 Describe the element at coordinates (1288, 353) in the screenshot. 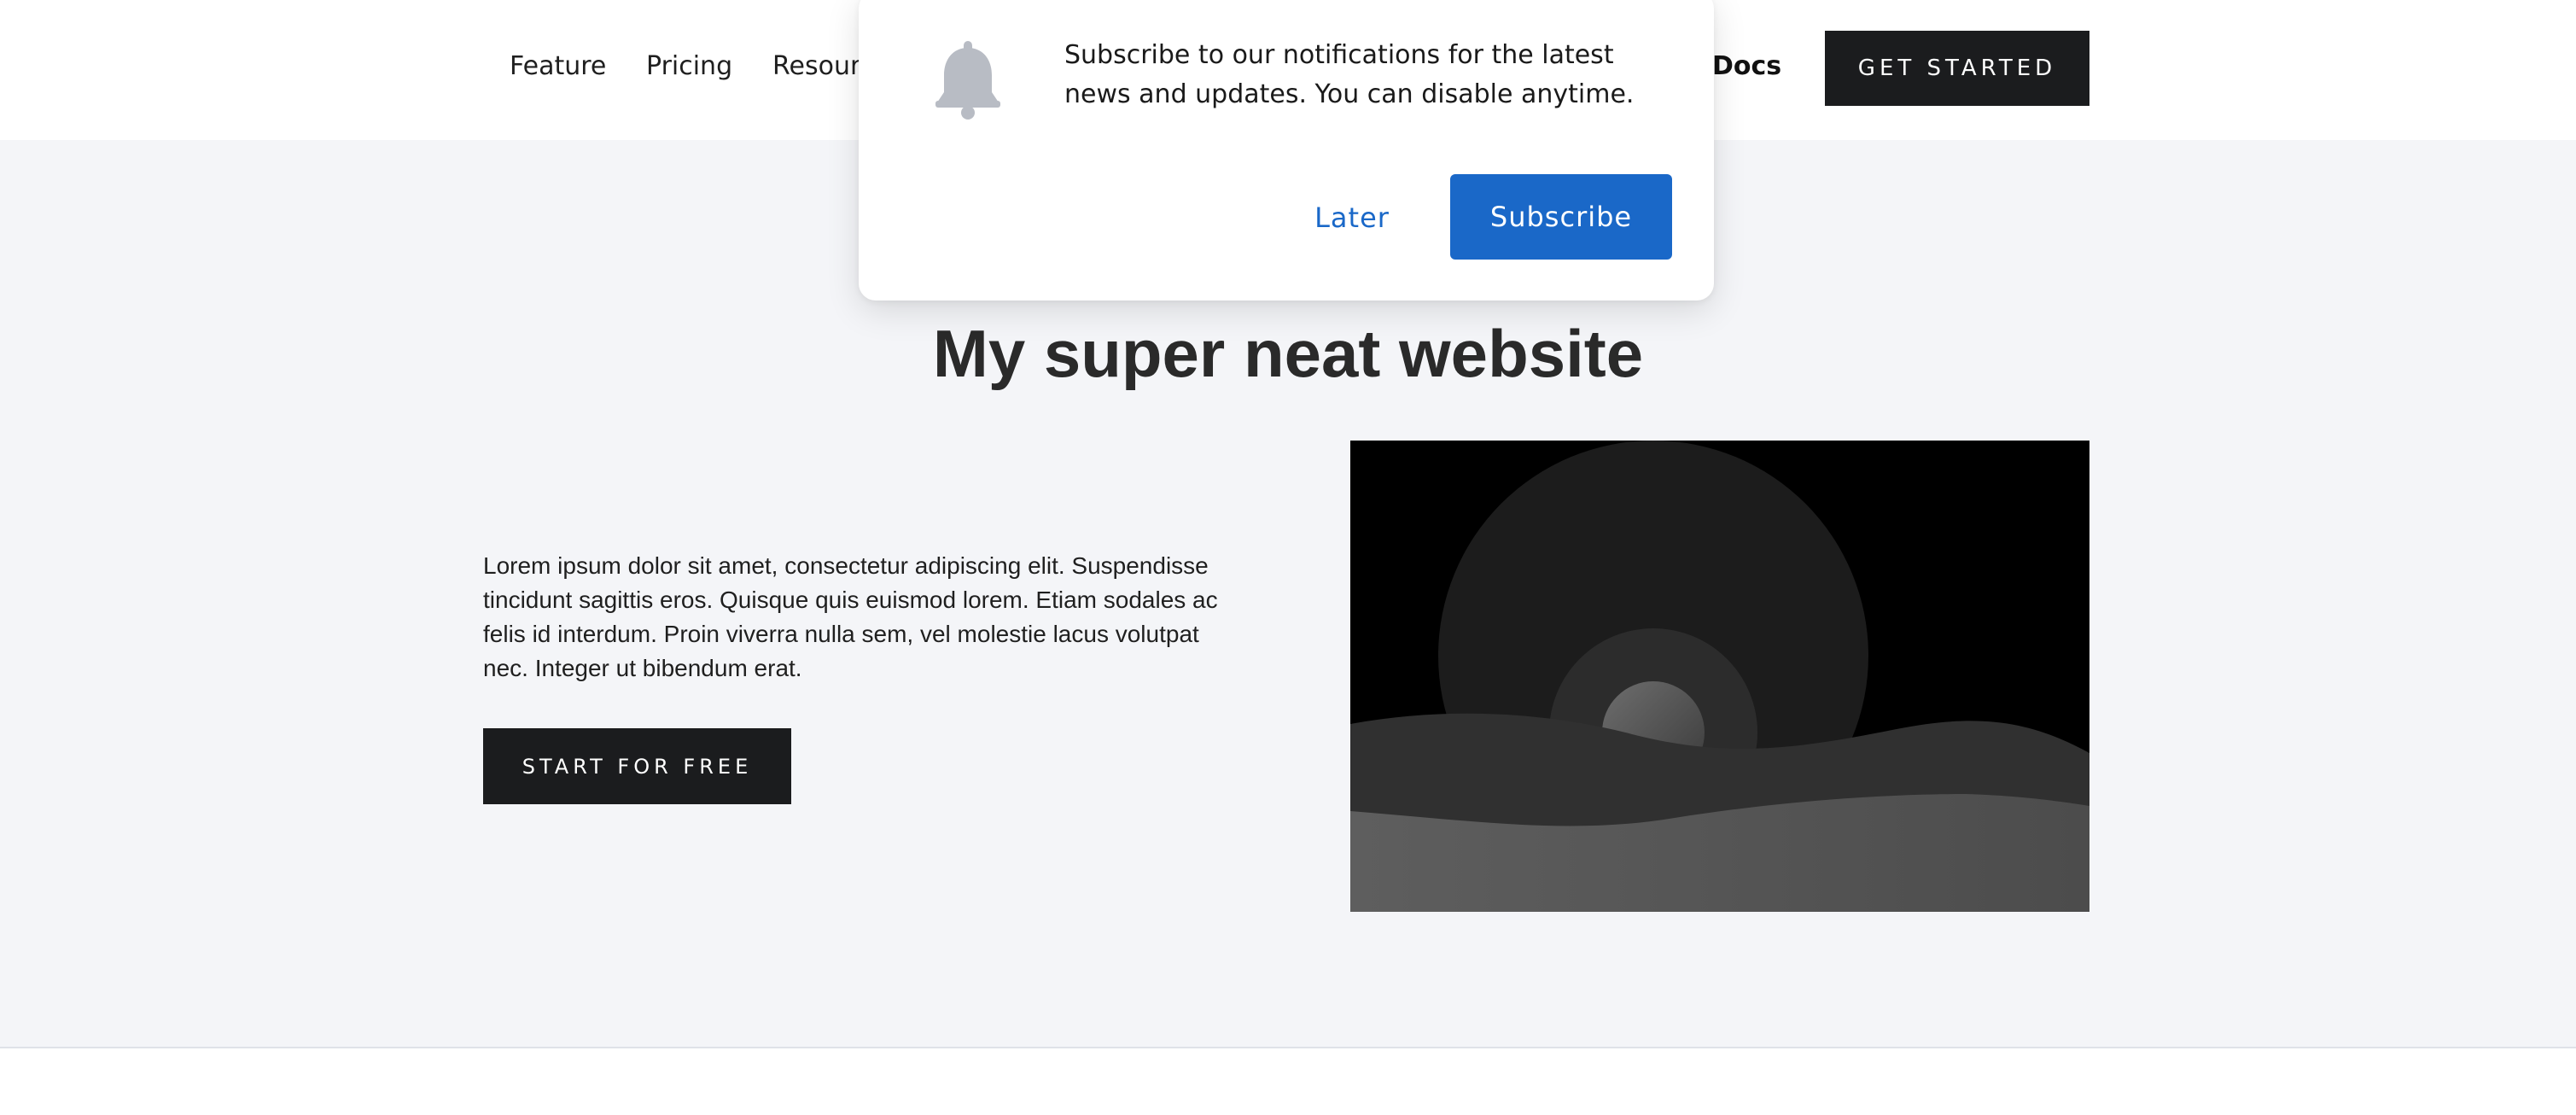

I see `page-title: My super neat website` at that location.